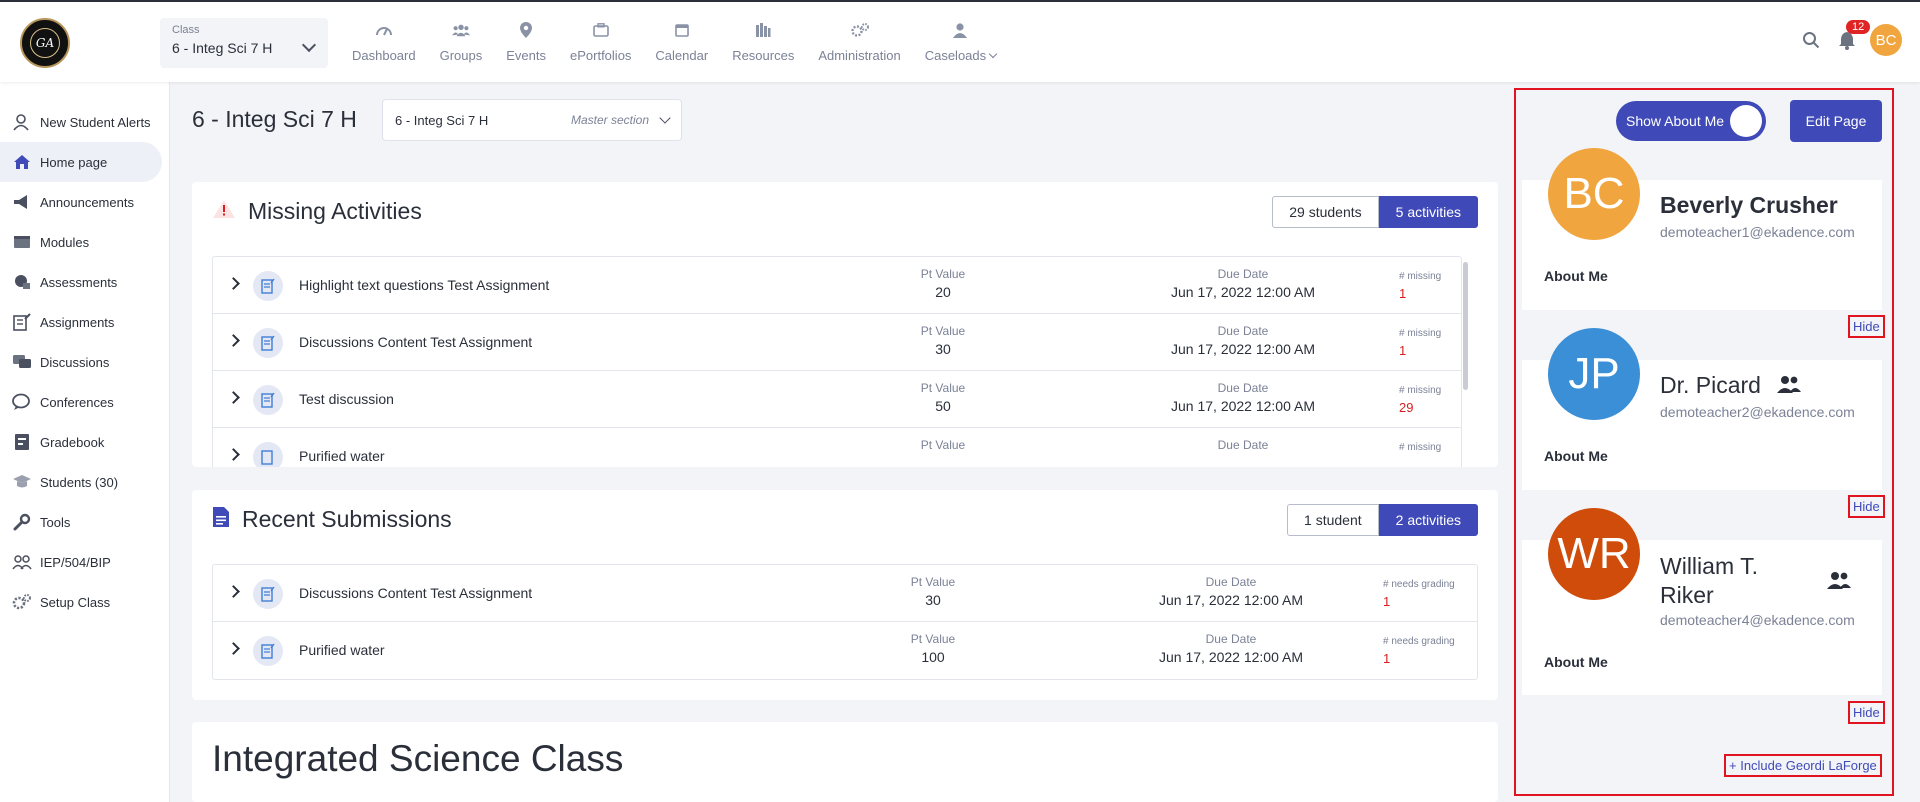 The image size is (1920, 802). Describe the element at coordinates (681, 42) in the screenshot. I see `nav-calendar: Calendar` at that location.